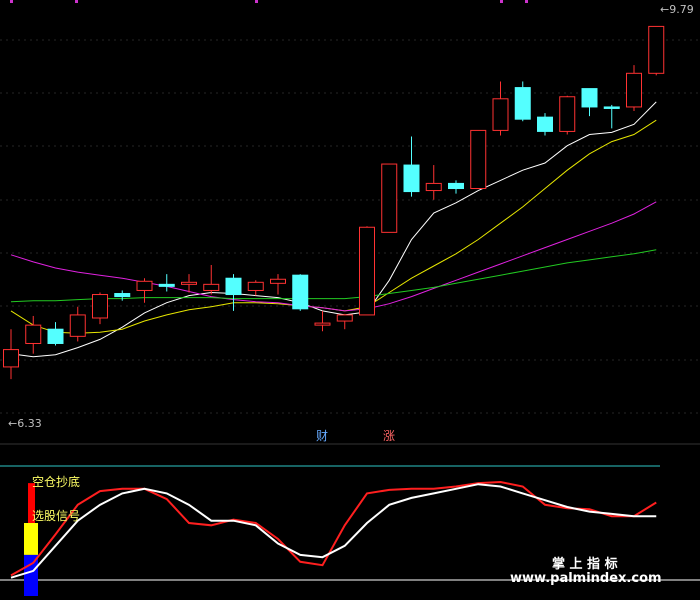 This screenshot has height=600, width=700. Describe the element at coordinates (25, 423) in the screenshot. I see `low-price-label: ←6.33` at that location.